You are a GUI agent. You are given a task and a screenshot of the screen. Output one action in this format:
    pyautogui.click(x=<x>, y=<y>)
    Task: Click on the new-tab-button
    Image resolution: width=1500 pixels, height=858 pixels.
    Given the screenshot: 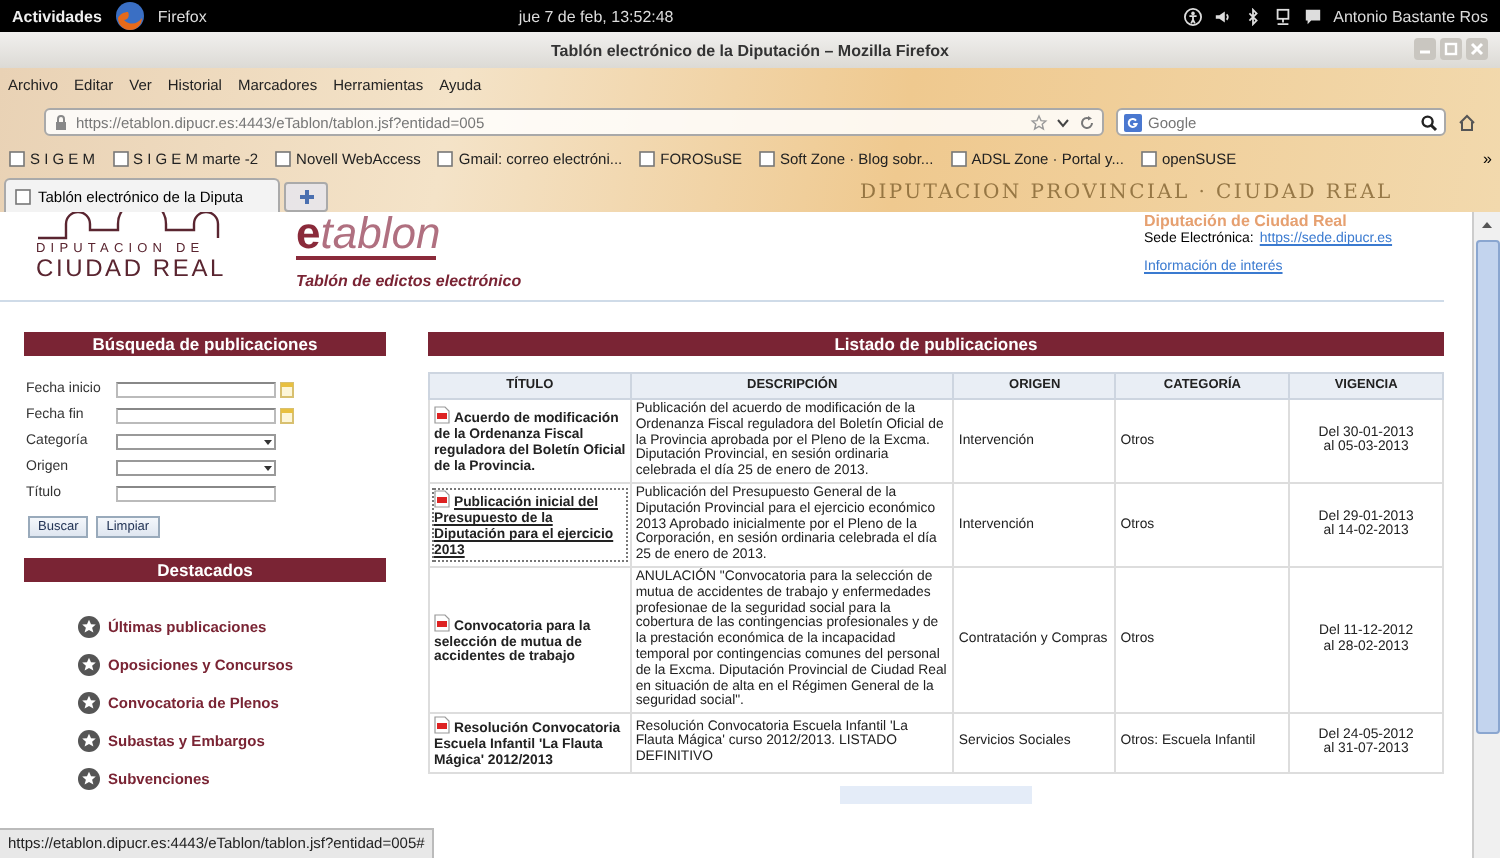 What is the action you would take?
    pyautogui.click(x=306, y=197)
    